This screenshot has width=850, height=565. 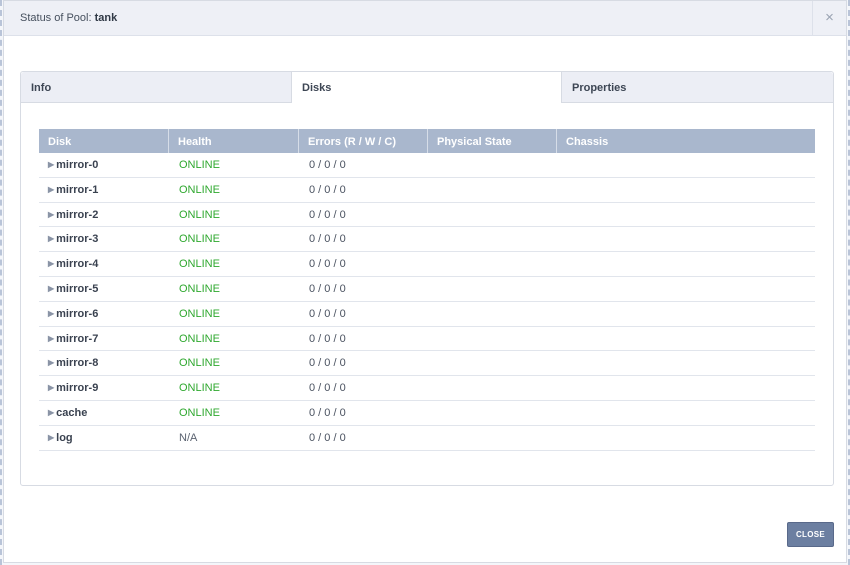 I want to click on tab-properties: Properties, so click(x=697, y=87).